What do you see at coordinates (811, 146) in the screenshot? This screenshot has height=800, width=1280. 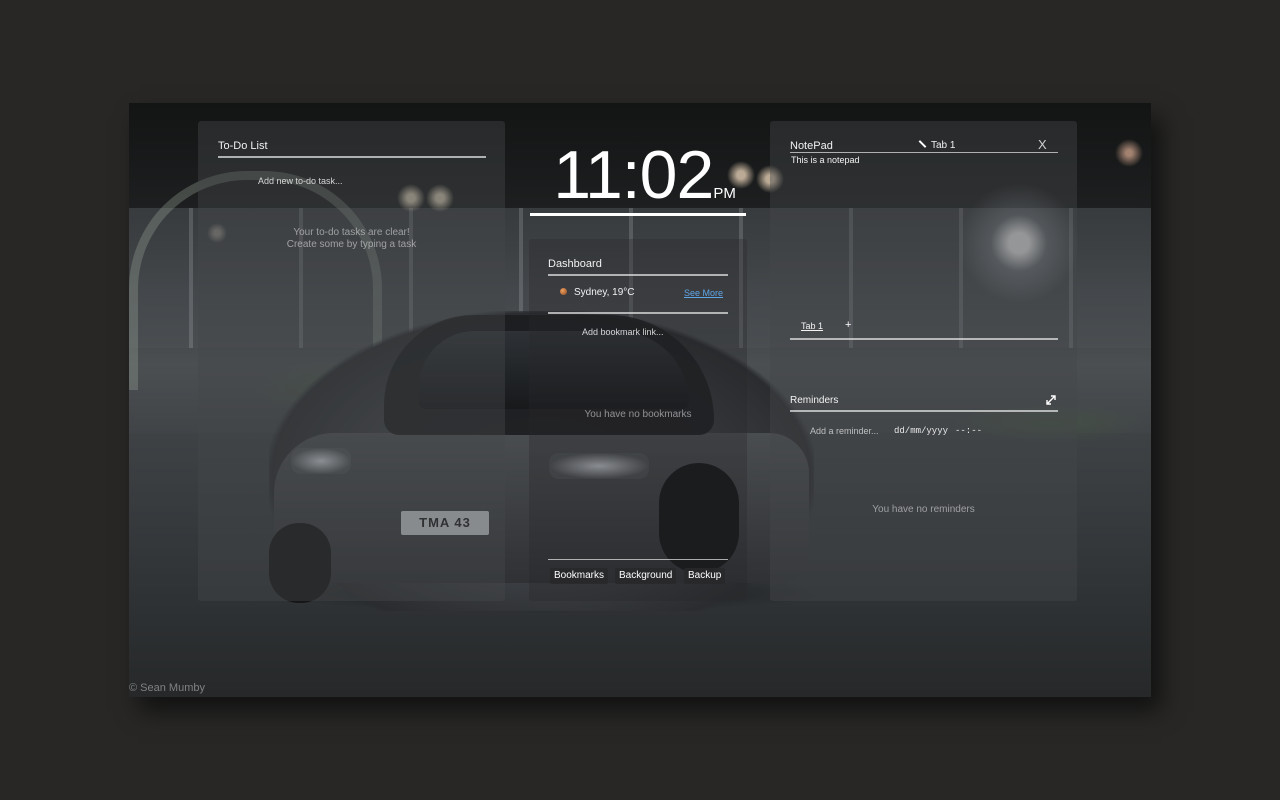 I see `notepad-title: NotePad` at bounding box center [811, 146].